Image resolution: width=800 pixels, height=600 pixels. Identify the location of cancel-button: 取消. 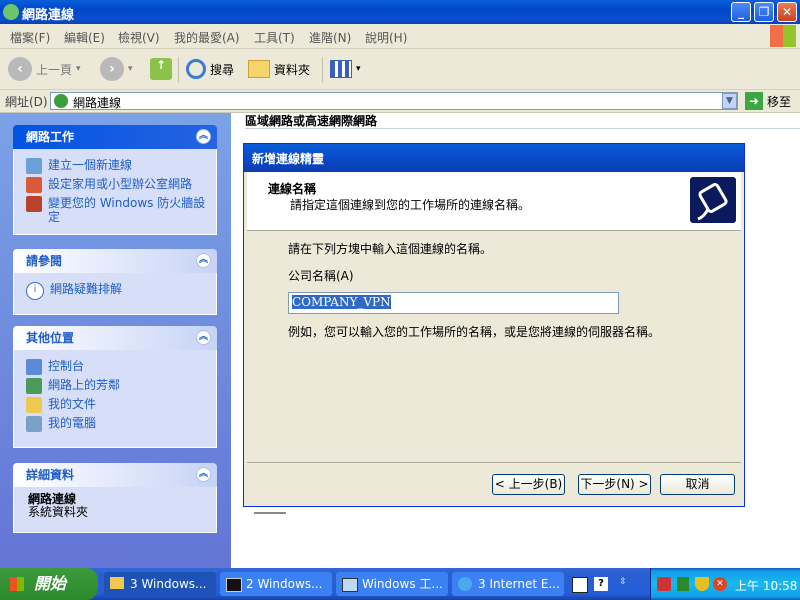
(697, 484).